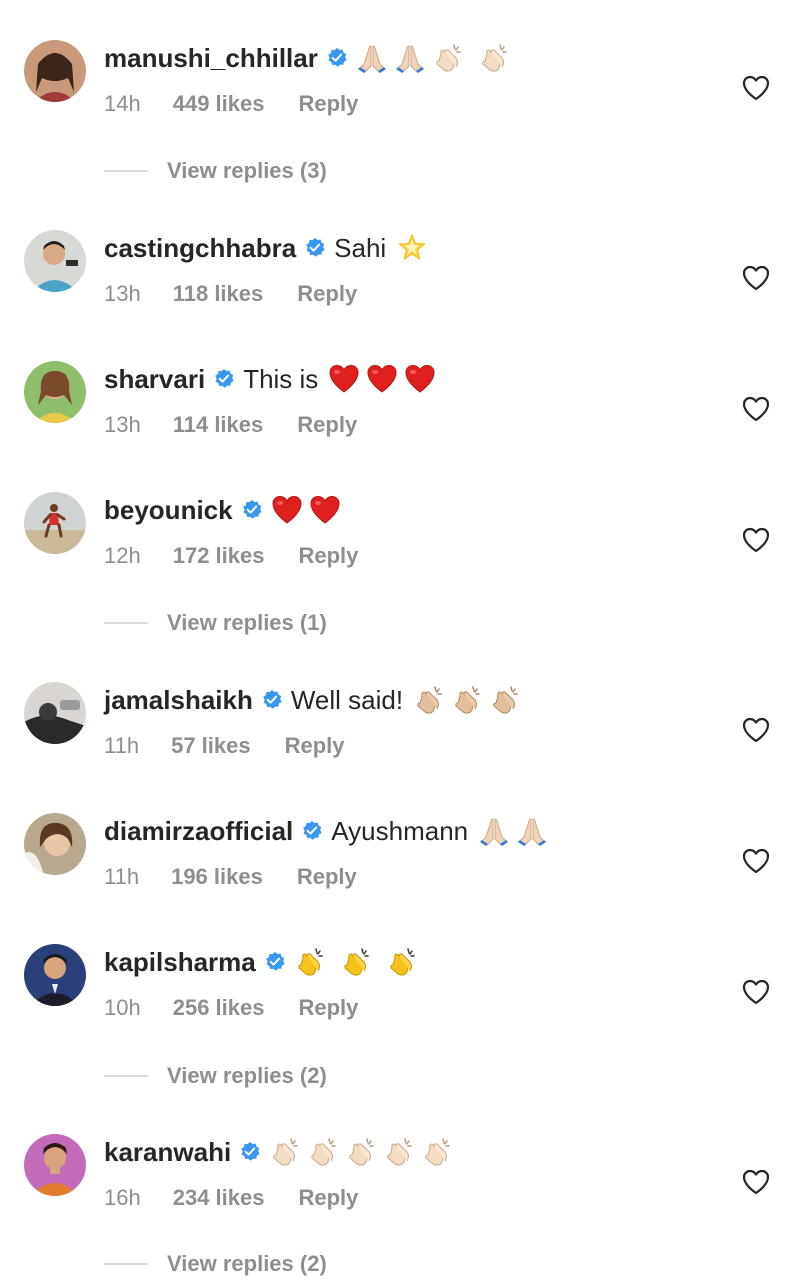 The height and width of the screenshot is (1280, 811). I want to click on comment-username: diamirzaofficial, so click(198, 831).